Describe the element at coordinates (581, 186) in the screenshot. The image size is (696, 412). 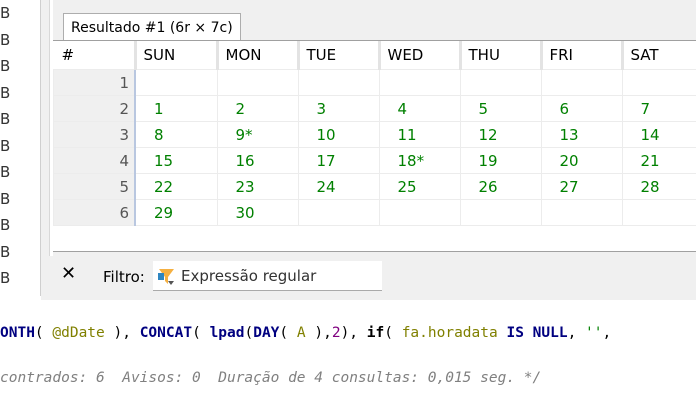
I see `table-cell: 27` at that location.